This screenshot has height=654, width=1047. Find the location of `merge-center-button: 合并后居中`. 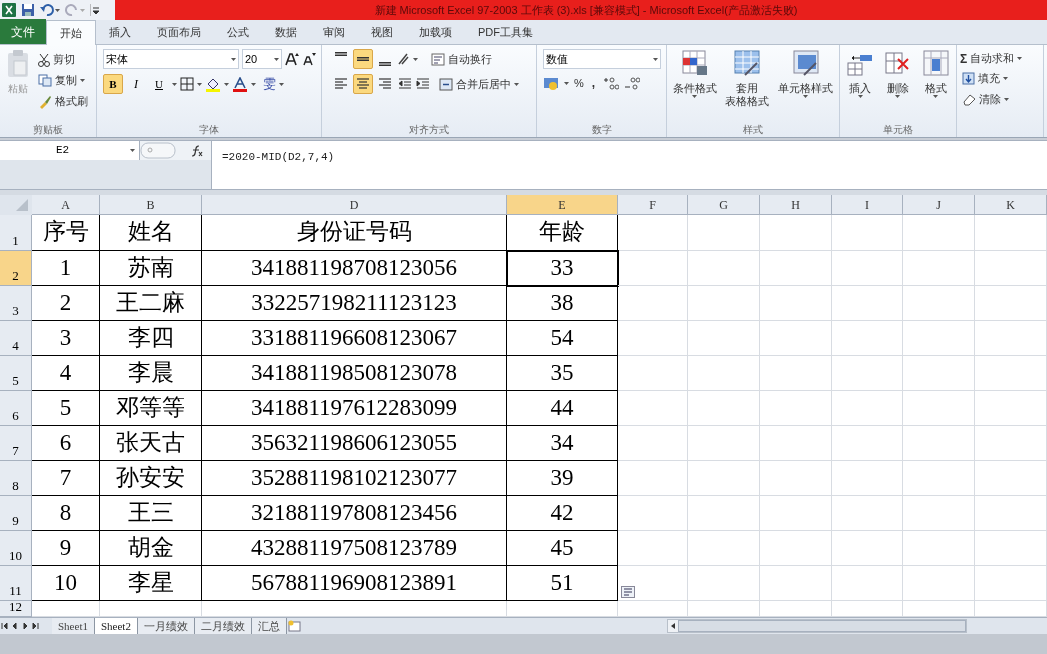

merge-center-button: 合并后居中 is located at coordinates (479, 84).